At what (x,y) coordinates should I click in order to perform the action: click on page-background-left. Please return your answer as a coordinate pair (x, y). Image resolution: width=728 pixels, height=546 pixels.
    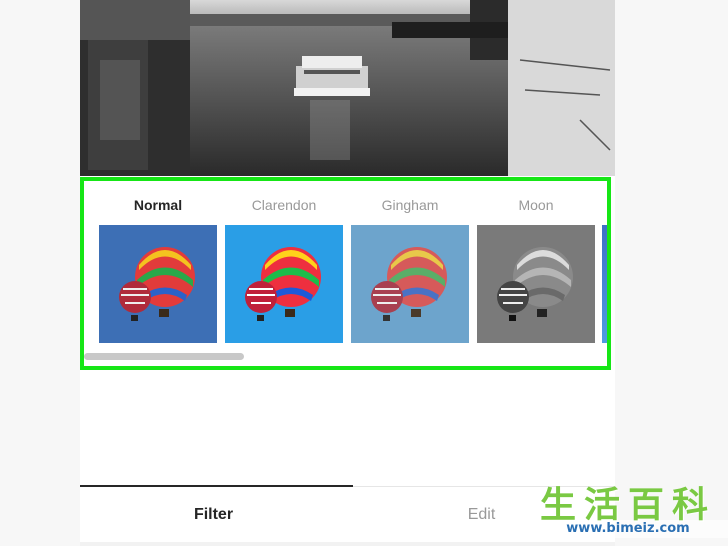
    Looking at the image, I should click on (40, 273).